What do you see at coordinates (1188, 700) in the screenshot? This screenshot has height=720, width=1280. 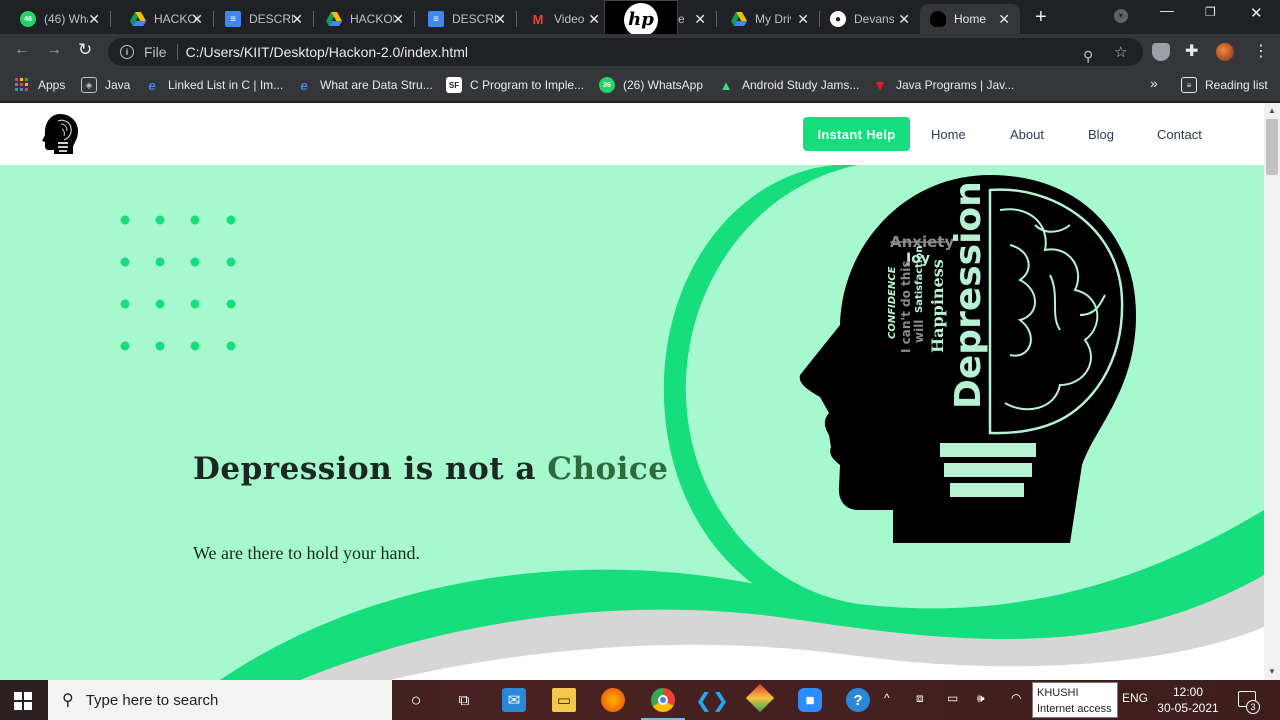 I see `taskbar-clock: 12:00 30-05-2021` at bounding box center [1188, 700].